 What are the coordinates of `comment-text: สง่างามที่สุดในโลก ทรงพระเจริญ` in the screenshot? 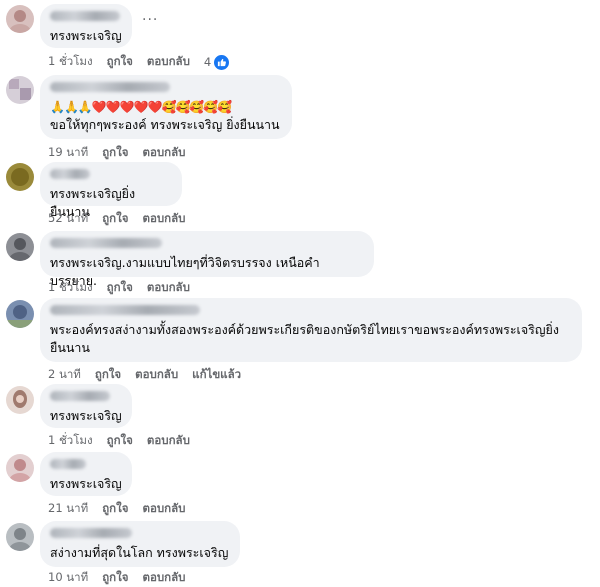 It's located at (139, 552).